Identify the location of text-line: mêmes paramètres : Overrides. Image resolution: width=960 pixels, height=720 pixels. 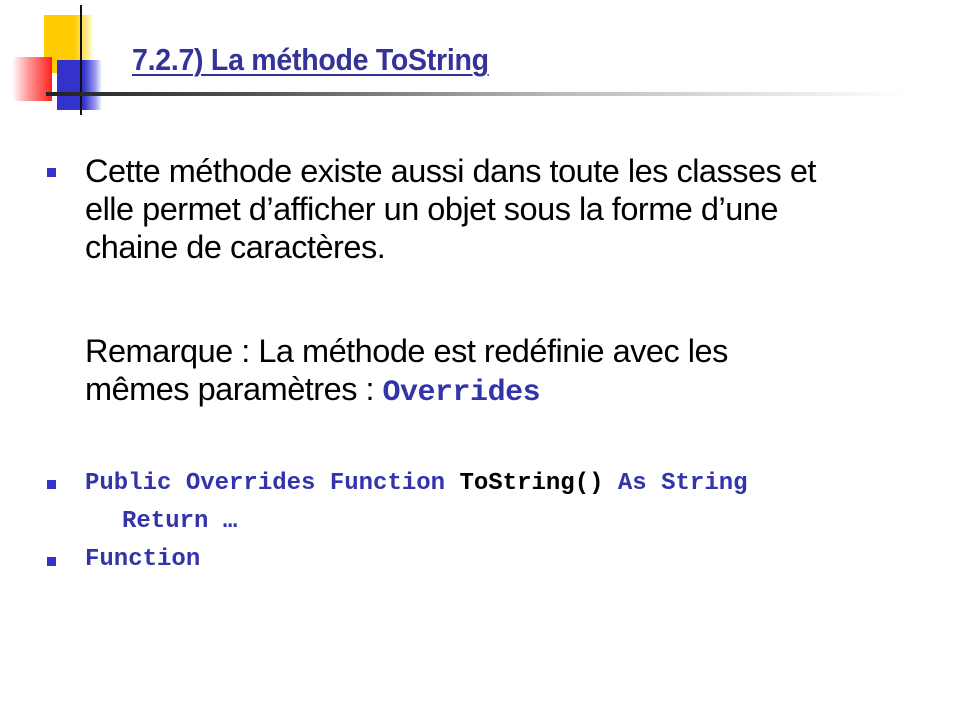
(406, 391).